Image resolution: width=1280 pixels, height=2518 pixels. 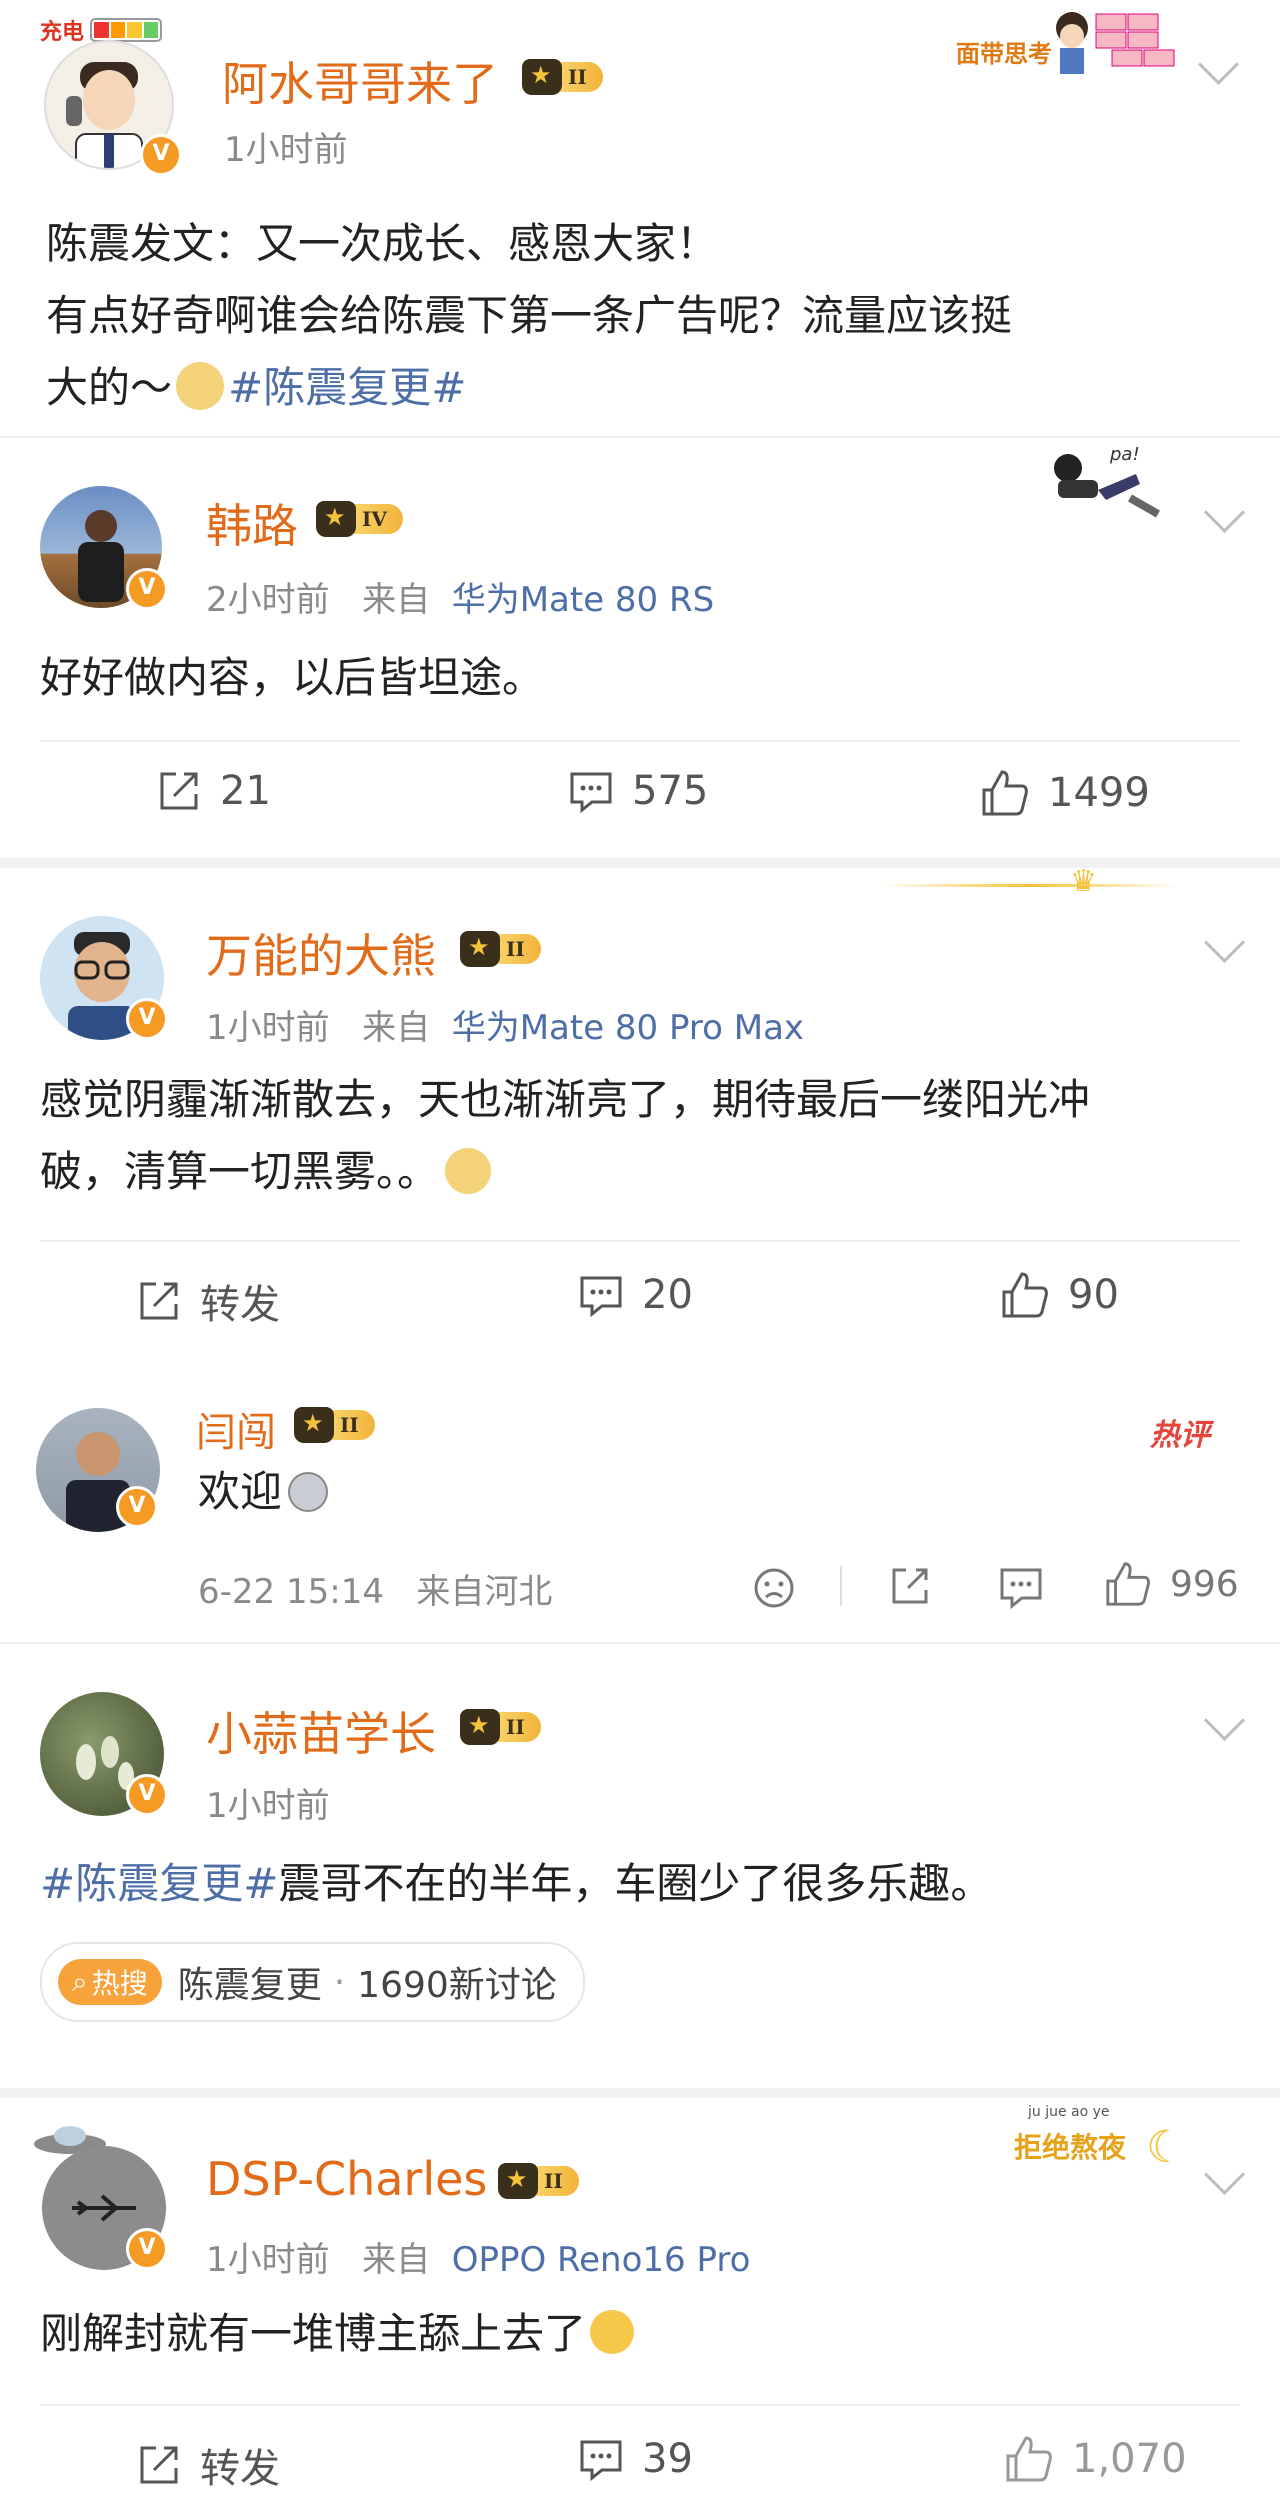 What do you see at coordinates (1115, 43) in the screenshot?
I see `money-pile-icon` at bounding box center [1115, 43].